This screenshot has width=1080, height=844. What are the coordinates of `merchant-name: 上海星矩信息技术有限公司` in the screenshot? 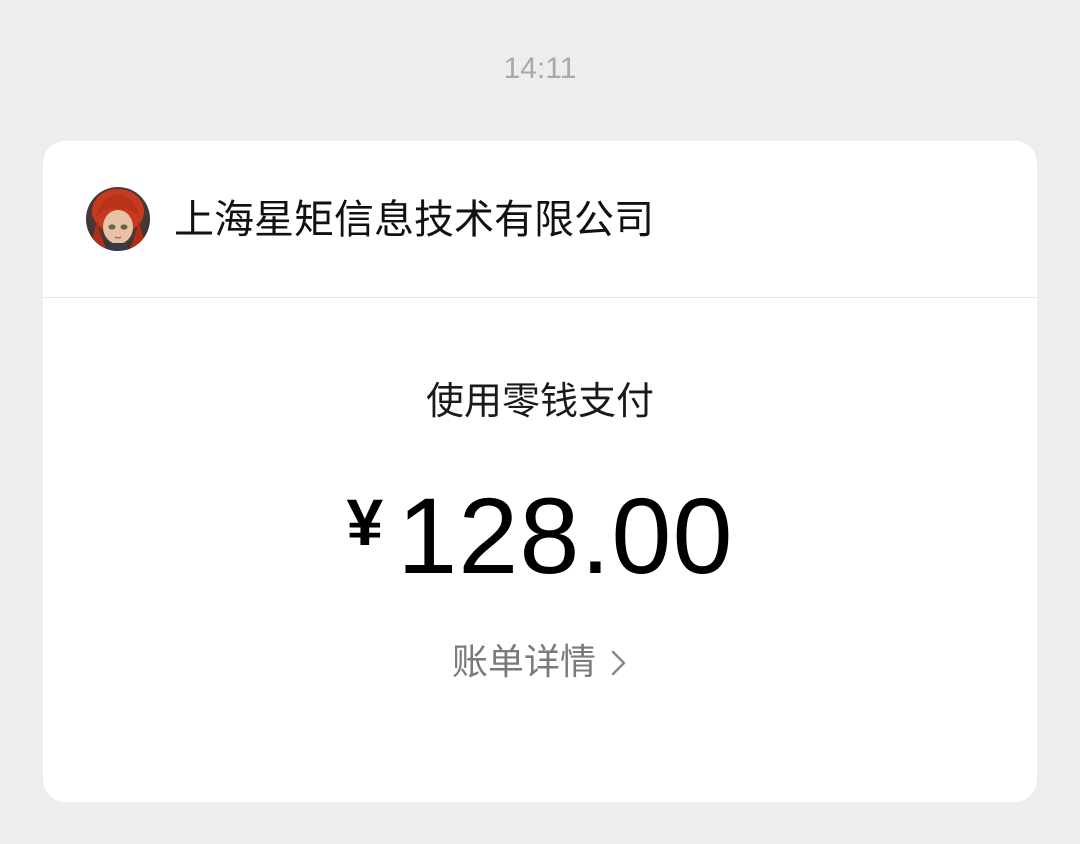 It's located at (414, 220).